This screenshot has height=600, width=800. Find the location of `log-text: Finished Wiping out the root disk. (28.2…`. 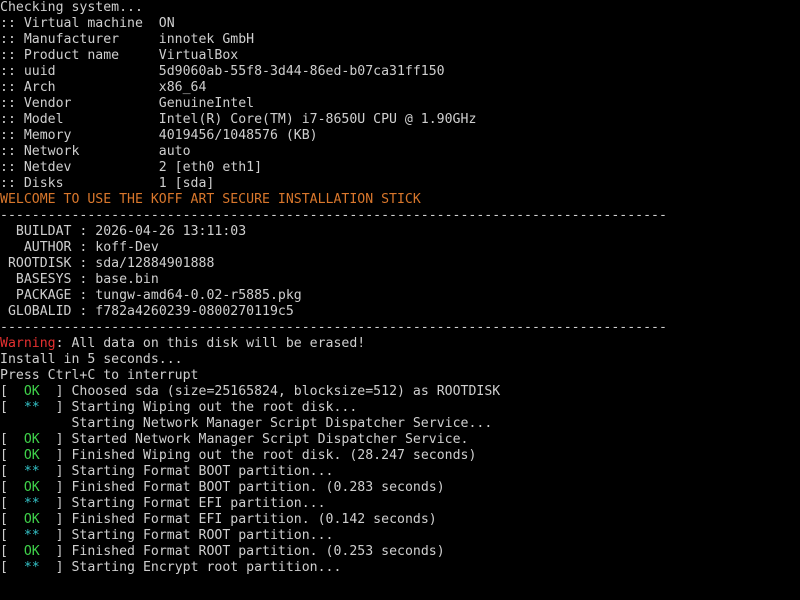

log-text: Finished Wiping out the root disk. (28.2… is located at coordinates (274, 455).